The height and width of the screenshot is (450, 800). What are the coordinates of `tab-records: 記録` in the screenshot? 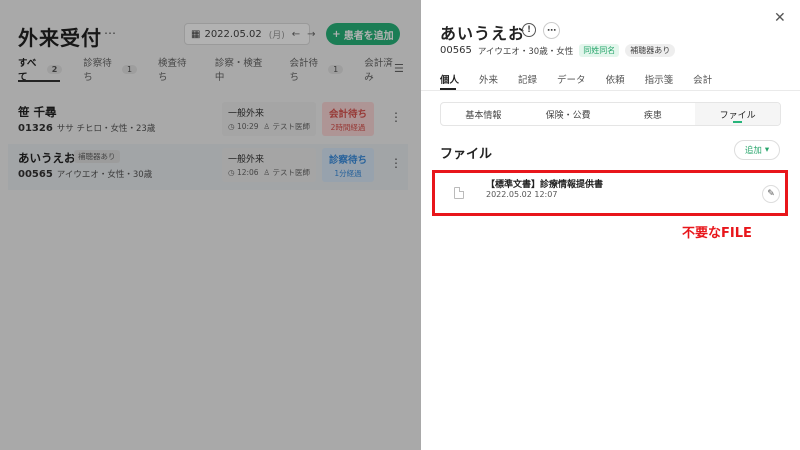 It's located at (527, 79).